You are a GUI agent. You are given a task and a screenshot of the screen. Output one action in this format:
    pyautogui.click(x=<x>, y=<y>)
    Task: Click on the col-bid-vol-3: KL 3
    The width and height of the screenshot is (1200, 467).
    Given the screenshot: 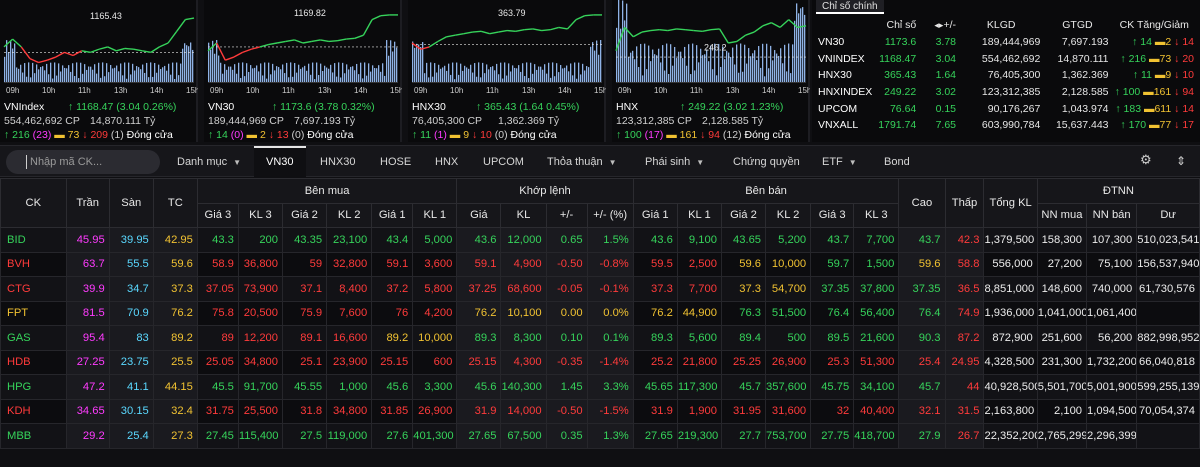 What is the action you would take?
    pyautogui.click(x=260, y=215)
    